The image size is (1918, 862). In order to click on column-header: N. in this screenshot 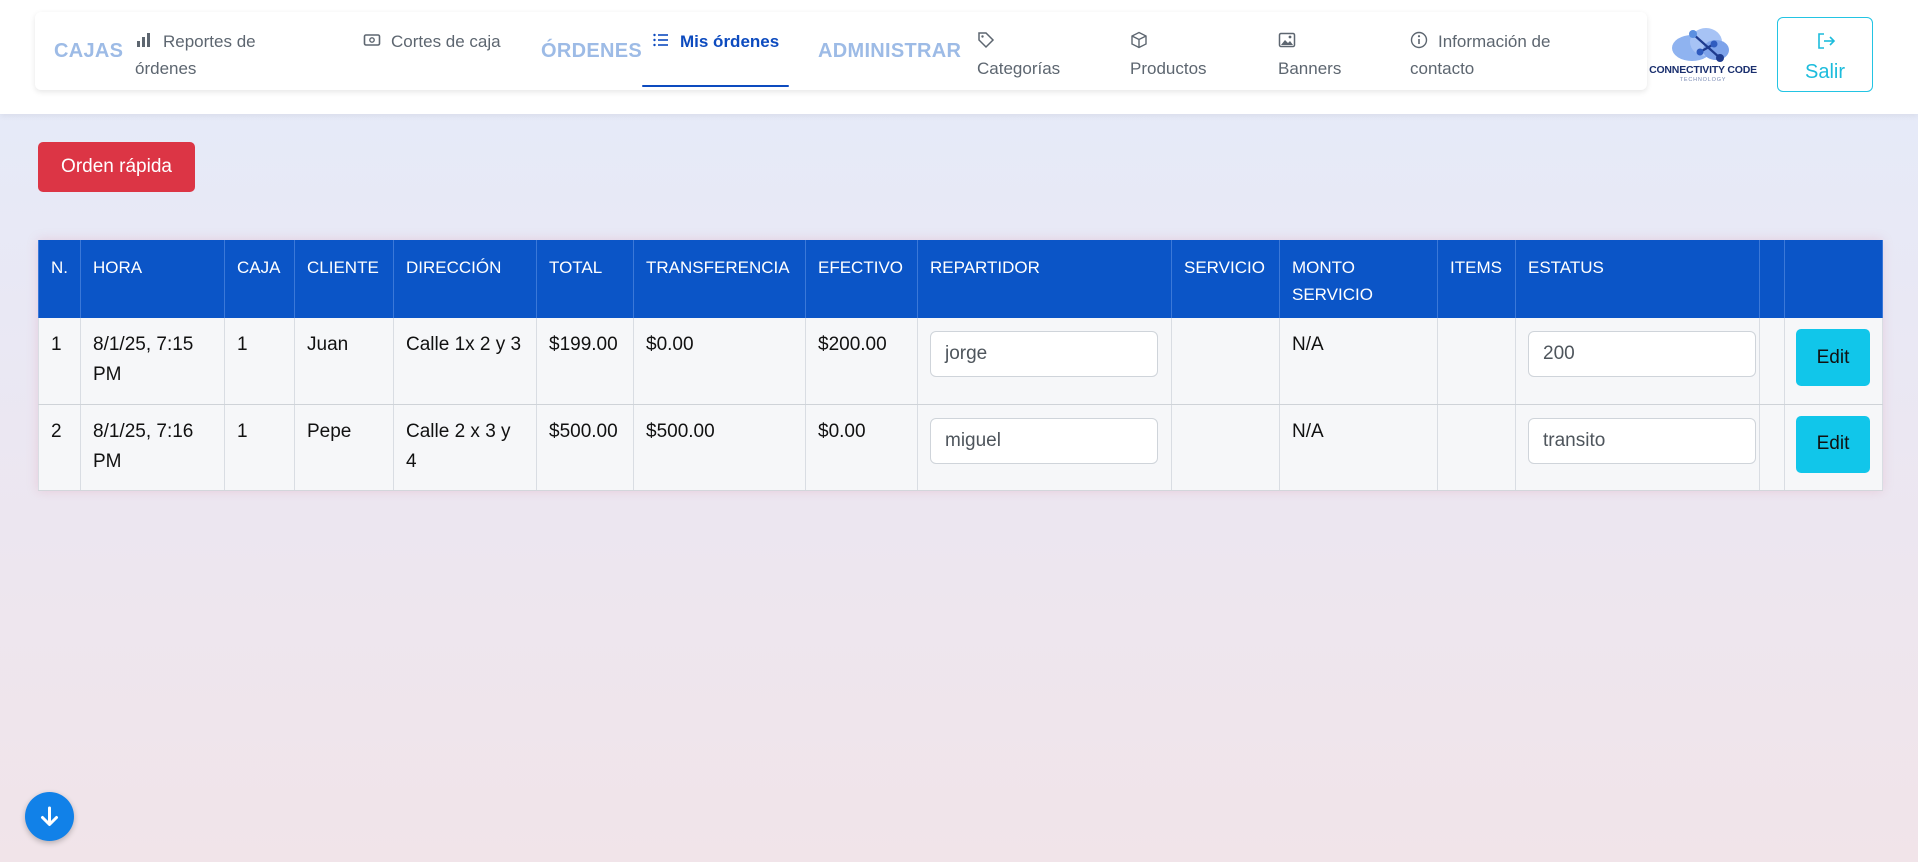, I will do `click(59, 279)`.